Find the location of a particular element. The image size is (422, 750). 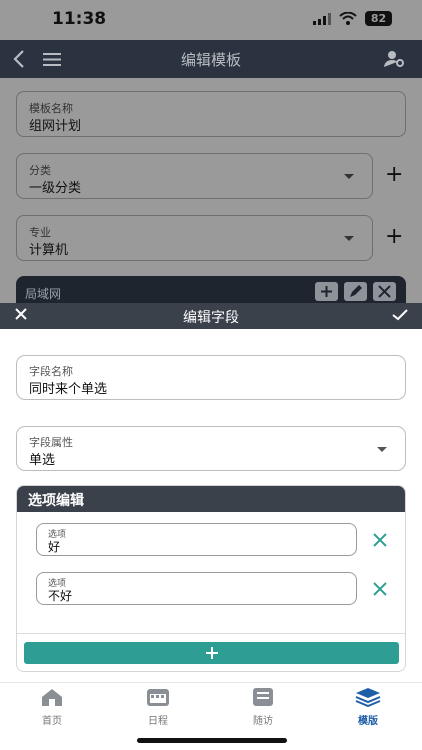

field-attr-label: 字段属性 is located at coordinates (51, 442).